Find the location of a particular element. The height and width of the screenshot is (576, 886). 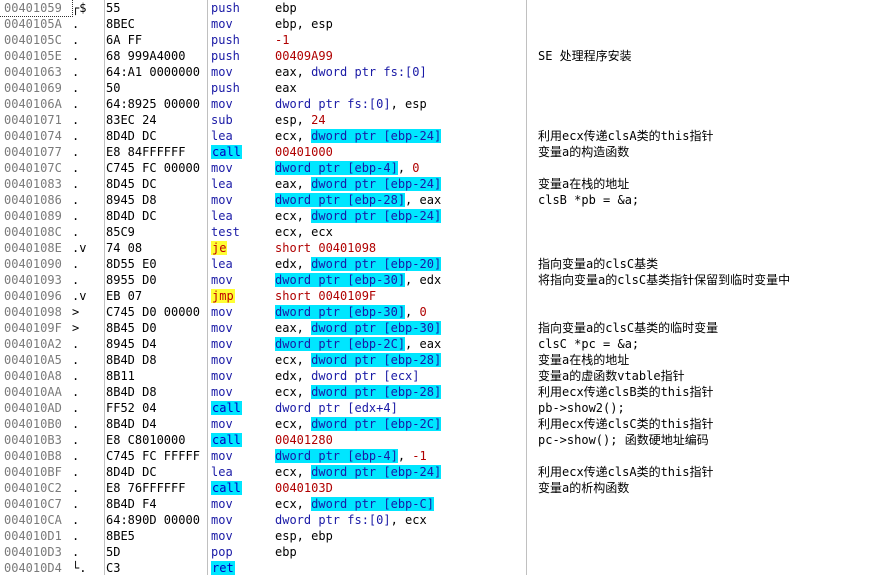

operands-cell: short 0040109F is located at coordinates (400, 296).